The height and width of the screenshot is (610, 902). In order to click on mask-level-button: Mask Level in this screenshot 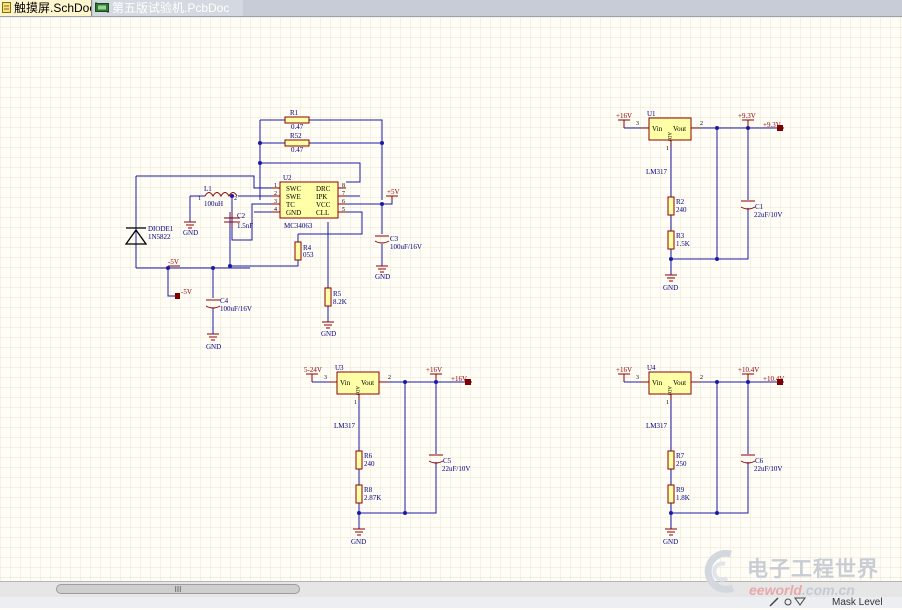, I will do `click(857, 602)`.